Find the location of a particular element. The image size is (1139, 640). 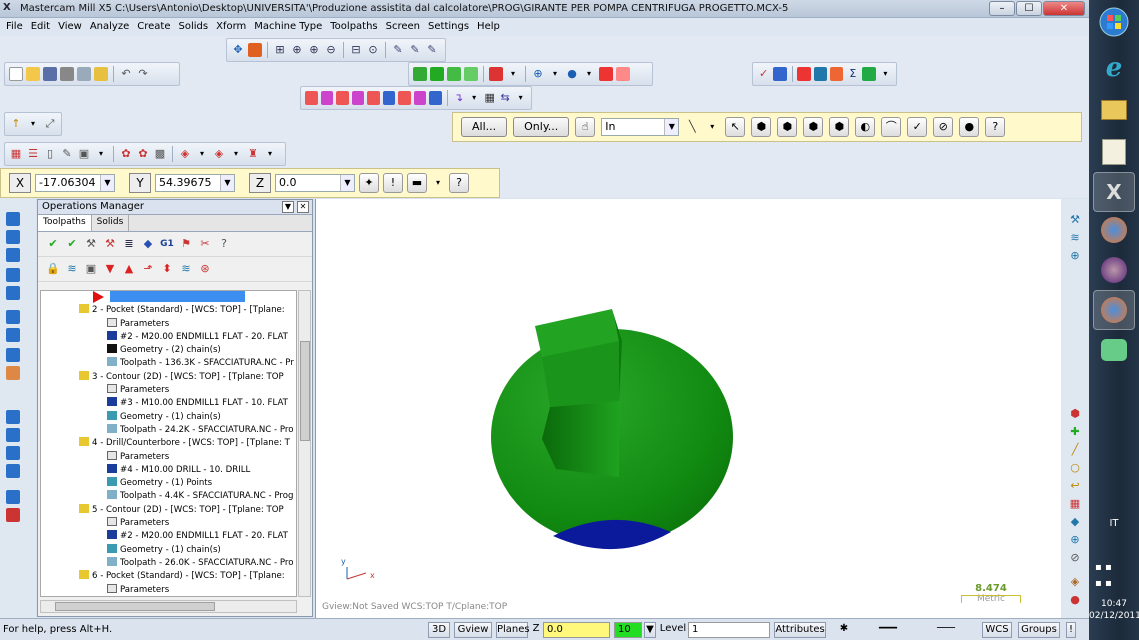

new-file-icon is located at coordinates (16, 74).